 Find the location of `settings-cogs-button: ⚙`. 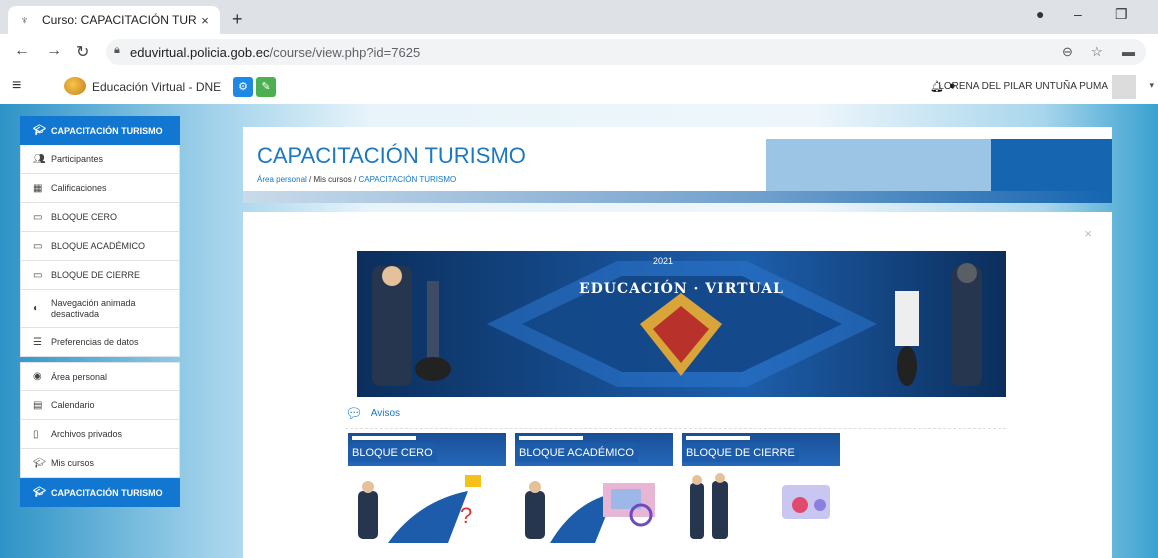

settings-cogs-button: ⚙ is located at coordinates (243, 87).